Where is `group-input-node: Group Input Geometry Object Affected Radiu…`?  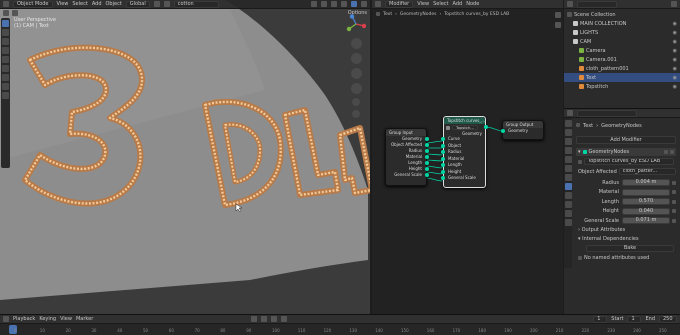
group-input-node: Group Input Geometry Object Affected Radiu… is located at coordinates (407, 157).